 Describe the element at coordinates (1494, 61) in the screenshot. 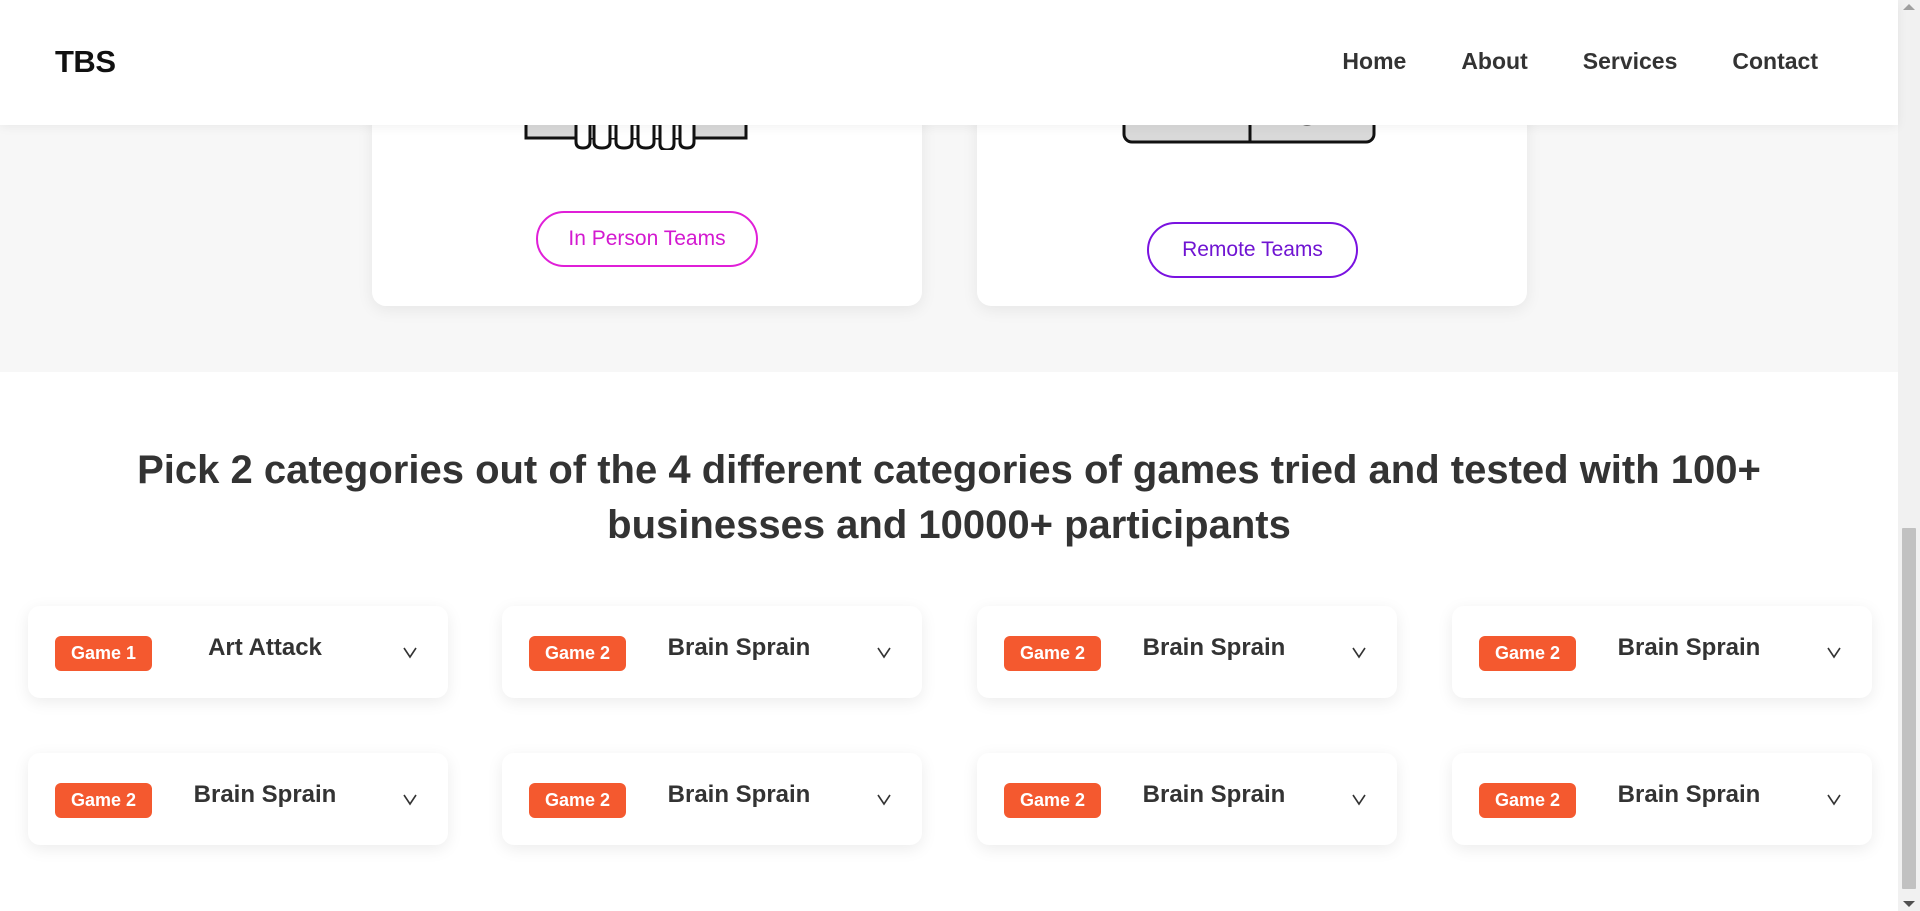

I see `nav-link-about: About` at that location.